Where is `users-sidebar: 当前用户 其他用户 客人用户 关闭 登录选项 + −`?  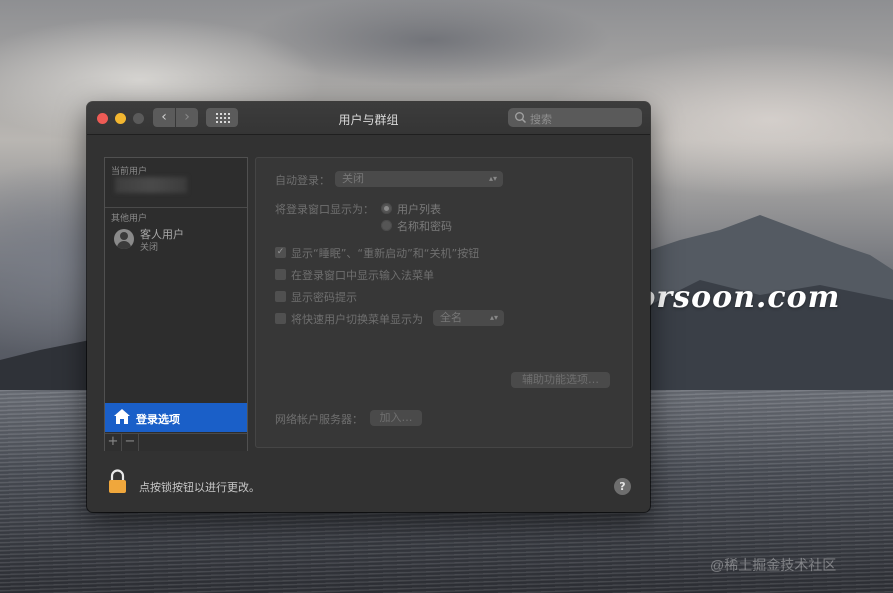
users-sidebar: 当前用户 其他用户 客人用户 关闭 登录选项 + − is located at coordinates (176, 304).